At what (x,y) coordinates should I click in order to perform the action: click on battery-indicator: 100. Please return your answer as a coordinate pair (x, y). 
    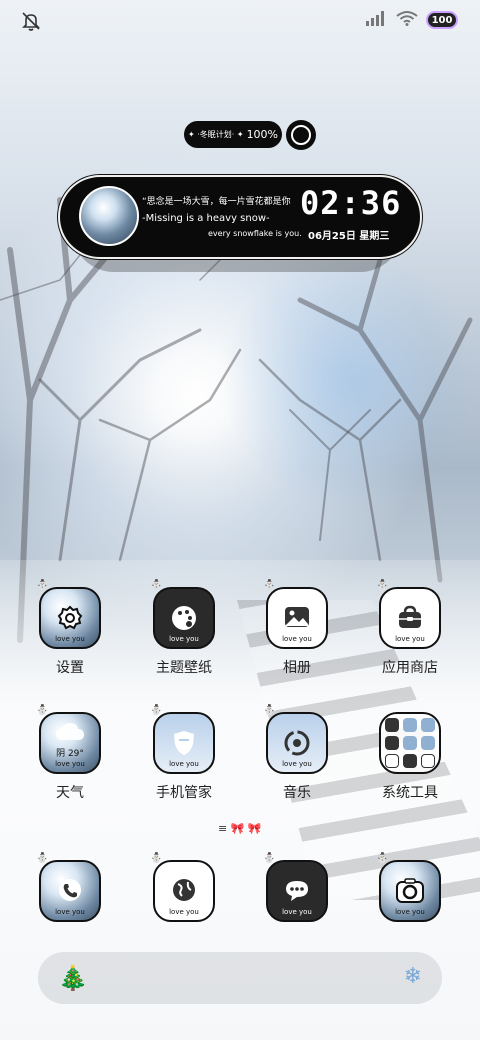
    Looking at the image, I should click on (442, 20).